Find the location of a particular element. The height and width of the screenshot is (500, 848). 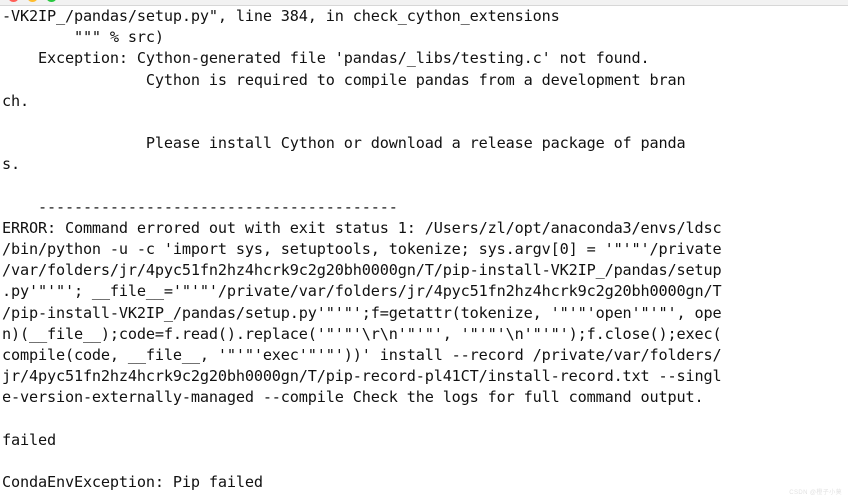

watermark-label: CSDN @橙子小莫 is located at coordinates (815, 493).